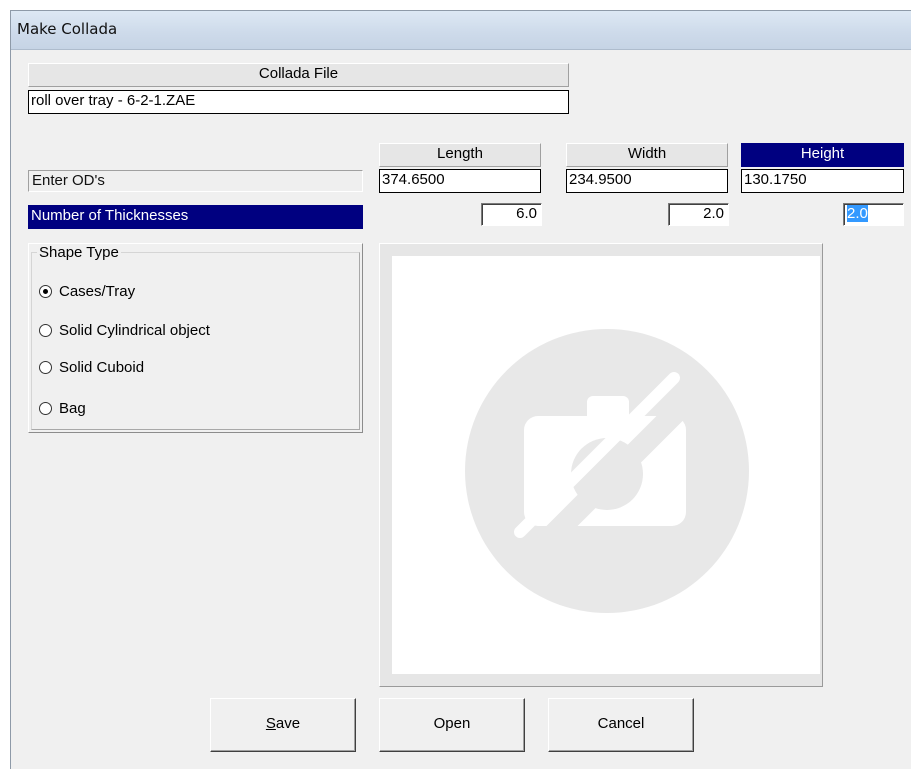  I want to click on save-mnemonic: S, so click(270, 723).